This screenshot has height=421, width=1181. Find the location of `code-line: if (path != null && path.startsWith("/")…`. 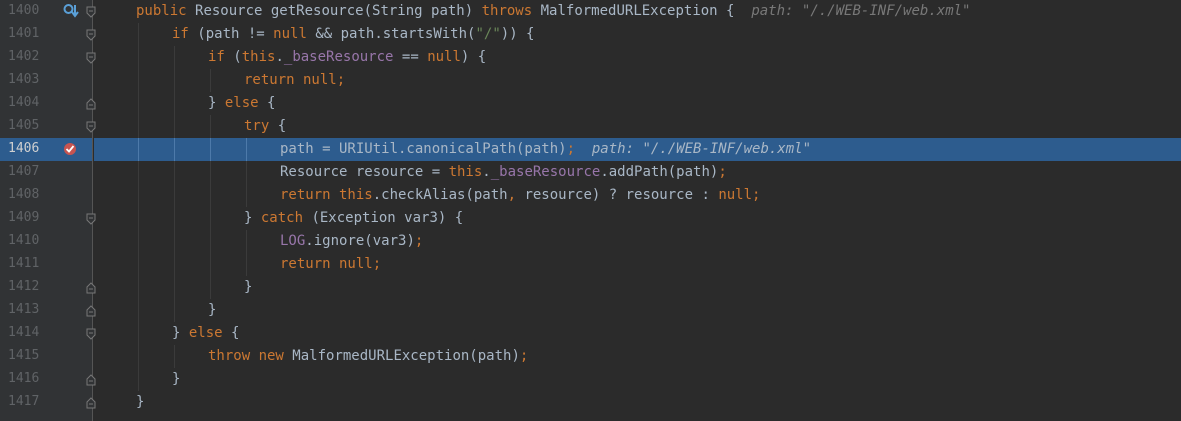

code-line: if (path != null && path.startsWith("/")… is located at coordinates (637, 34).